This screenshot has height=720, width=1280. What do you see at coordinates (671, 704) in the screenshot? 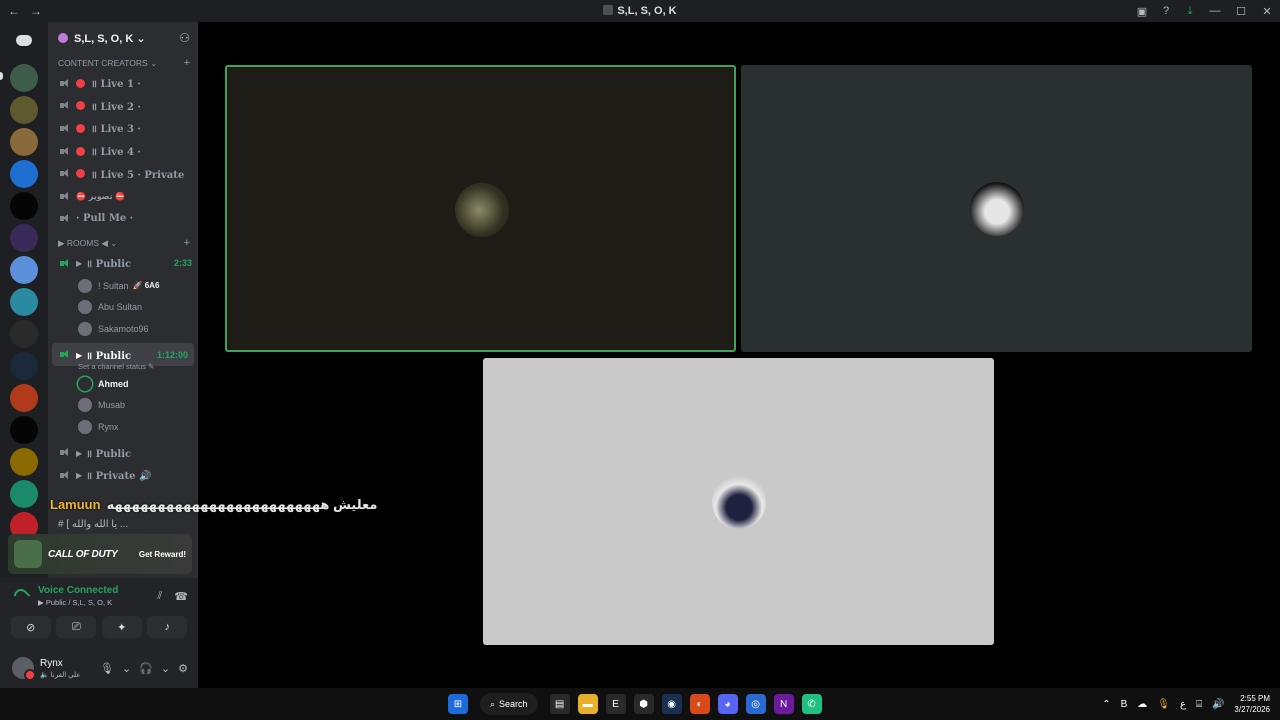
I see `steam-icon: ◉` at bounding box center [671, 704].